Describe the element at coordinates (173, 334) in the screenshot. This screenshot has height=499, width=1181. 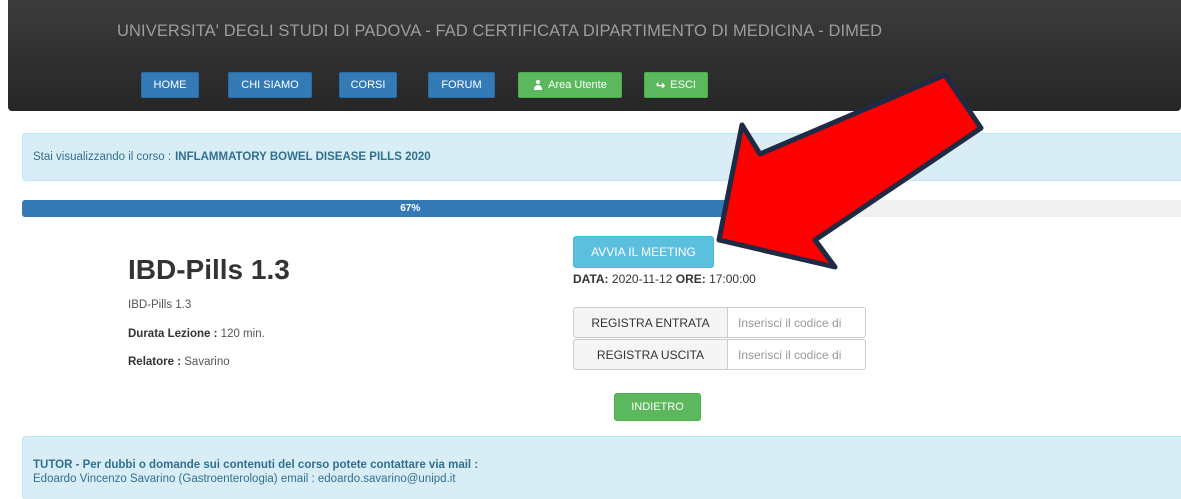
I see `duration-label: Durata Lezione :` at that location.